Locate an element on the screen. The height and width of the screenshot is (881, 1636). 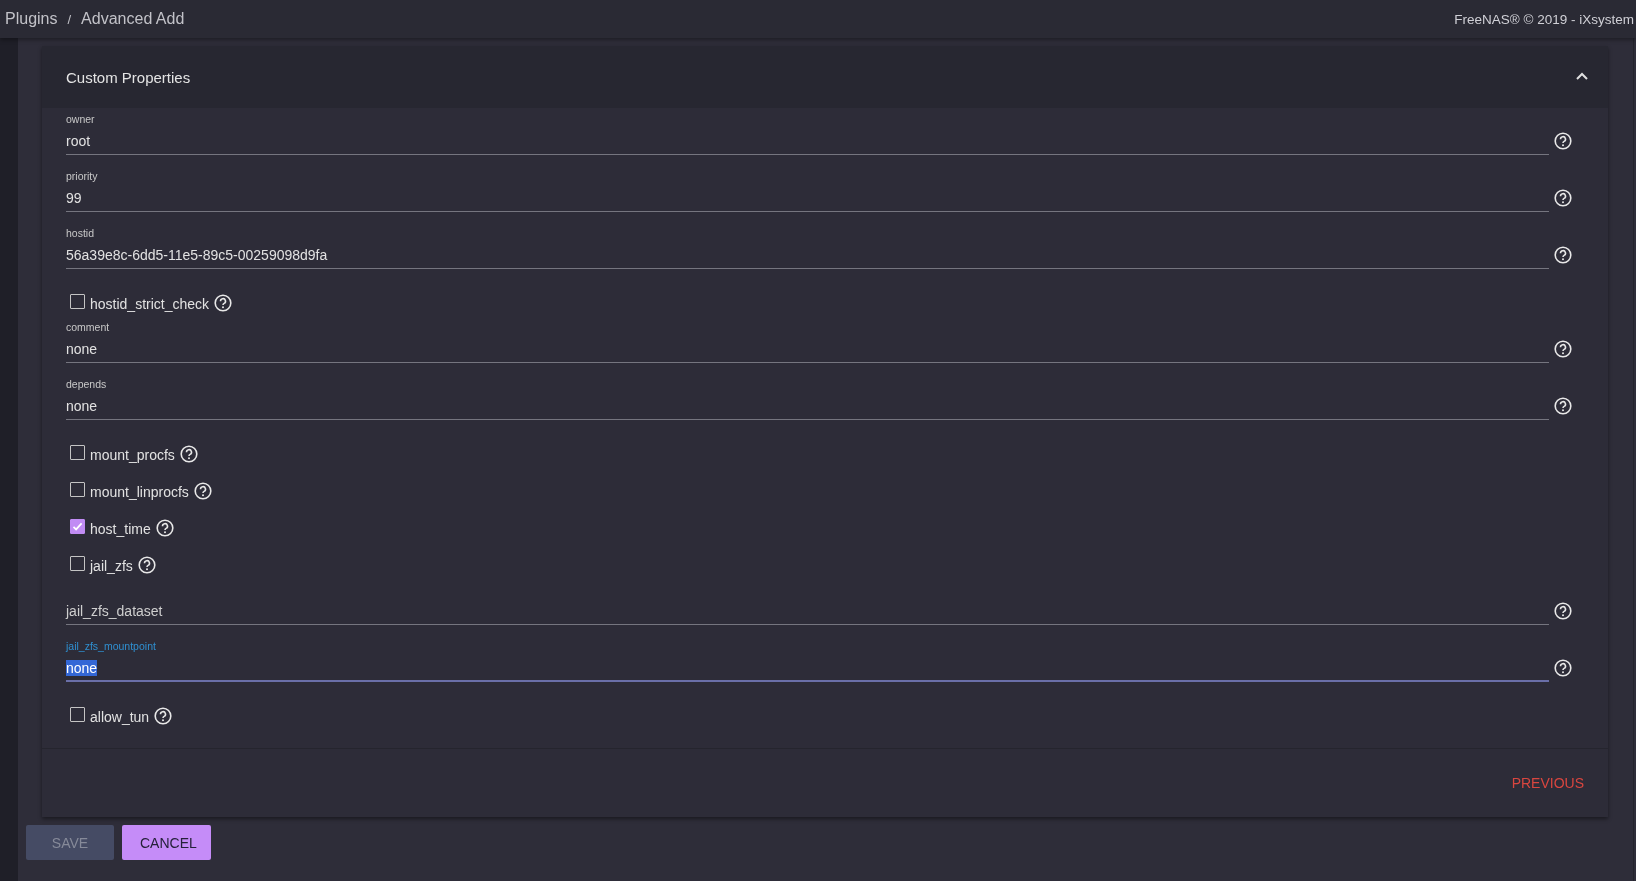
field-label: depends is located at coordinates (87, 384).